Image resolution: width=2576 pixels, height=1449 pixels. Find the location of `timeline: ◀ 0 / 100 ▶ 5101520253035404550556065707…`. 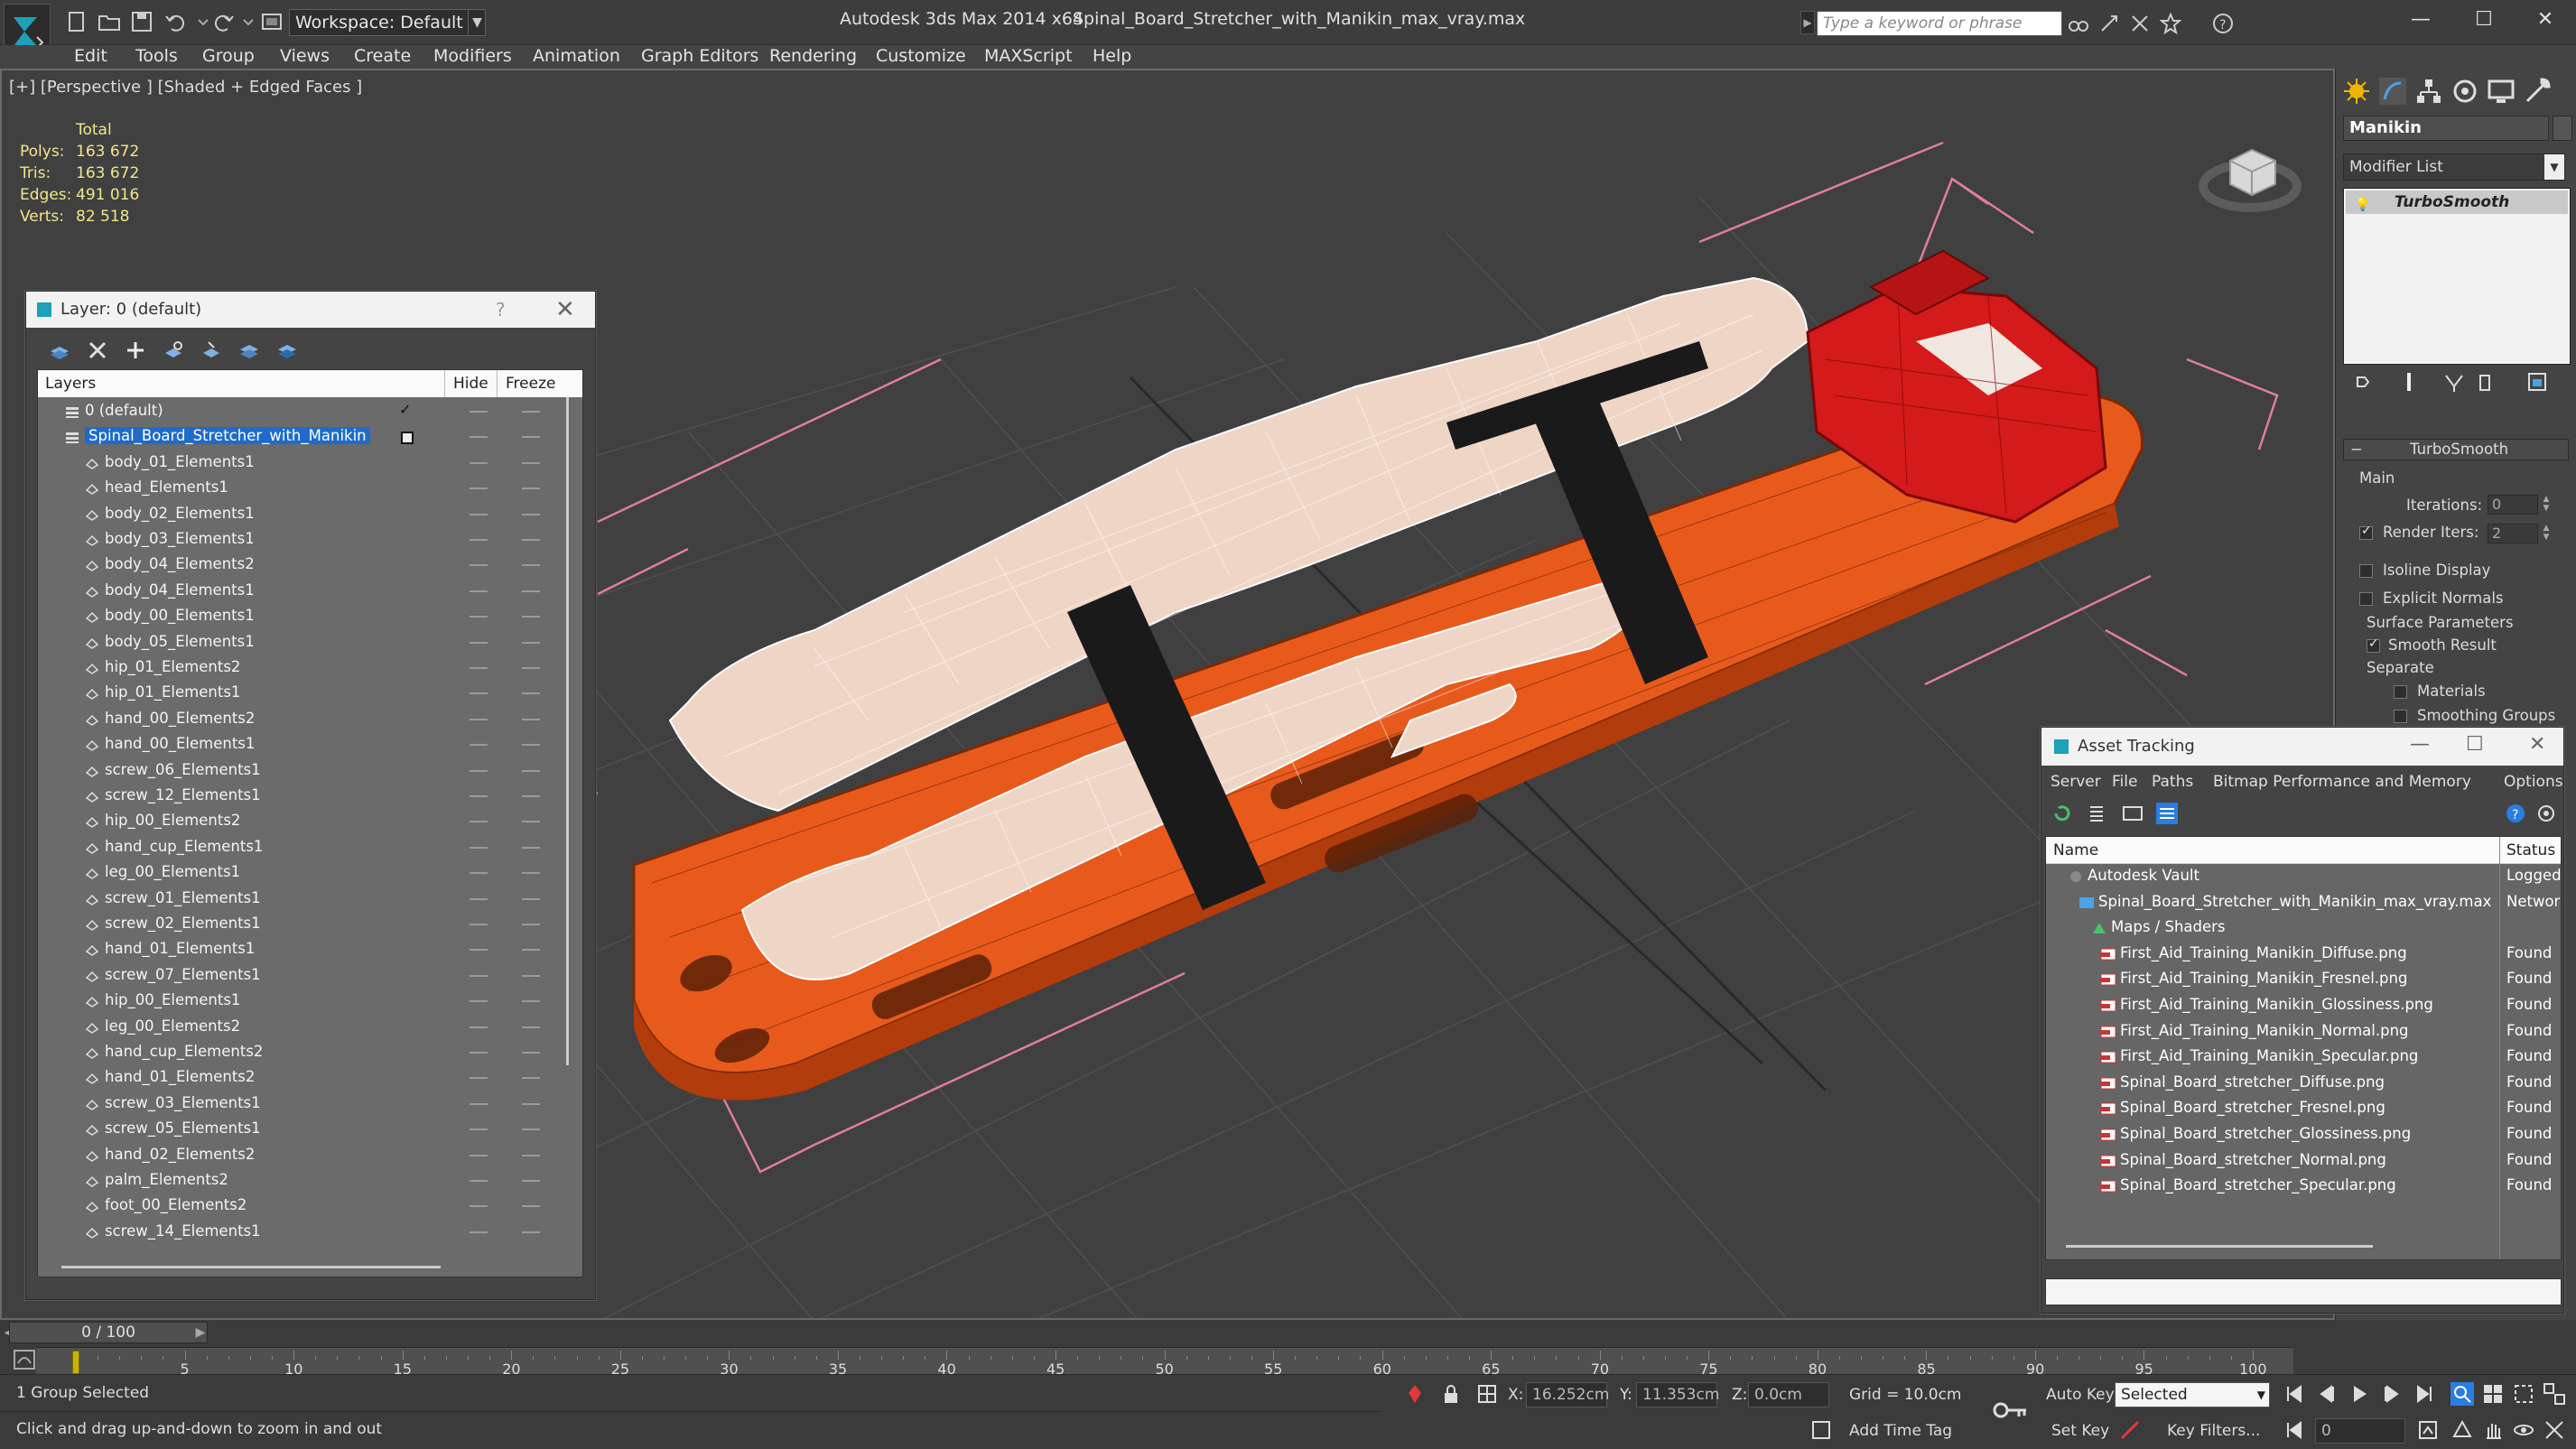

timeline: ◀ 0 / 100 ▶ 5101520253035404550556065707… is located at coordinates (1288, 1349).